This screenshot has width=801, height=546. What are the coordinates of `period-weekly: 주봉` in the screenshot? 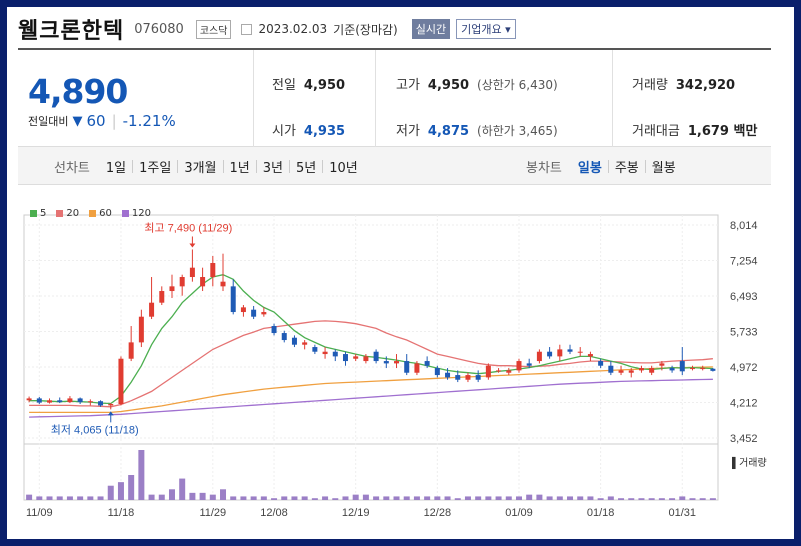 It's located at (627, 166).